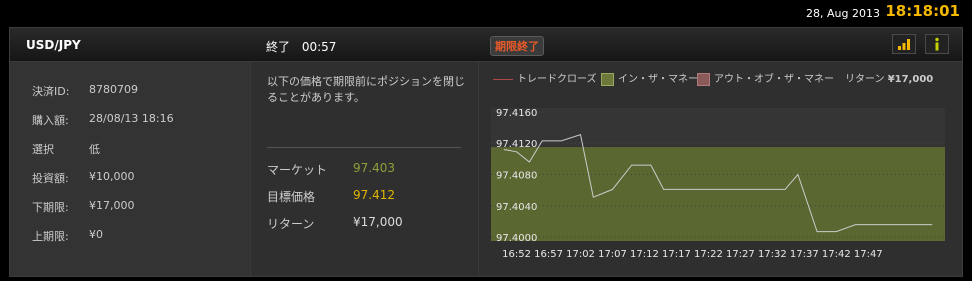 The width and height of the screenshot is (972, 281). Describe the element at coordinates (66, 149) in the screenshot. I see `detail-row: 選択低` at that location.